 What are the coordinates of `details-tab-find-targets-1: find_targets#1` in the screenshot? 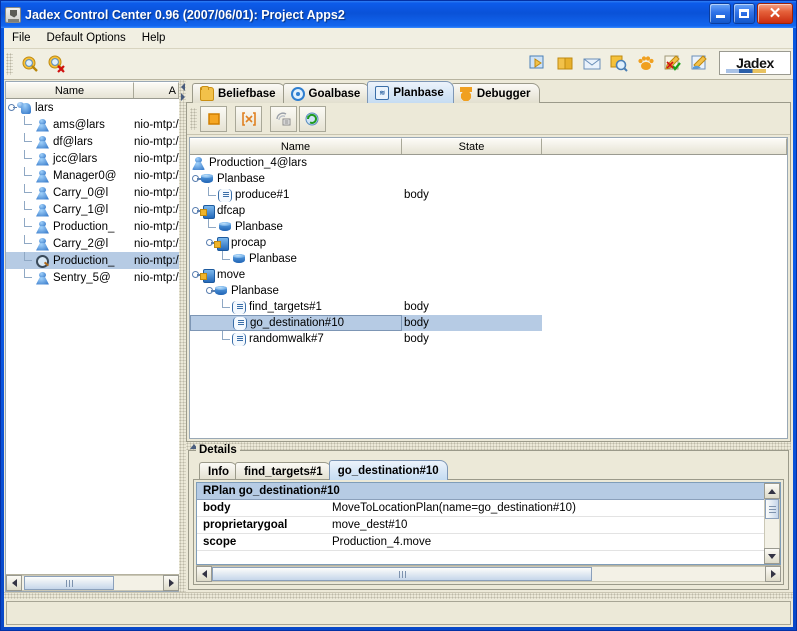 It's located at (283, 471).